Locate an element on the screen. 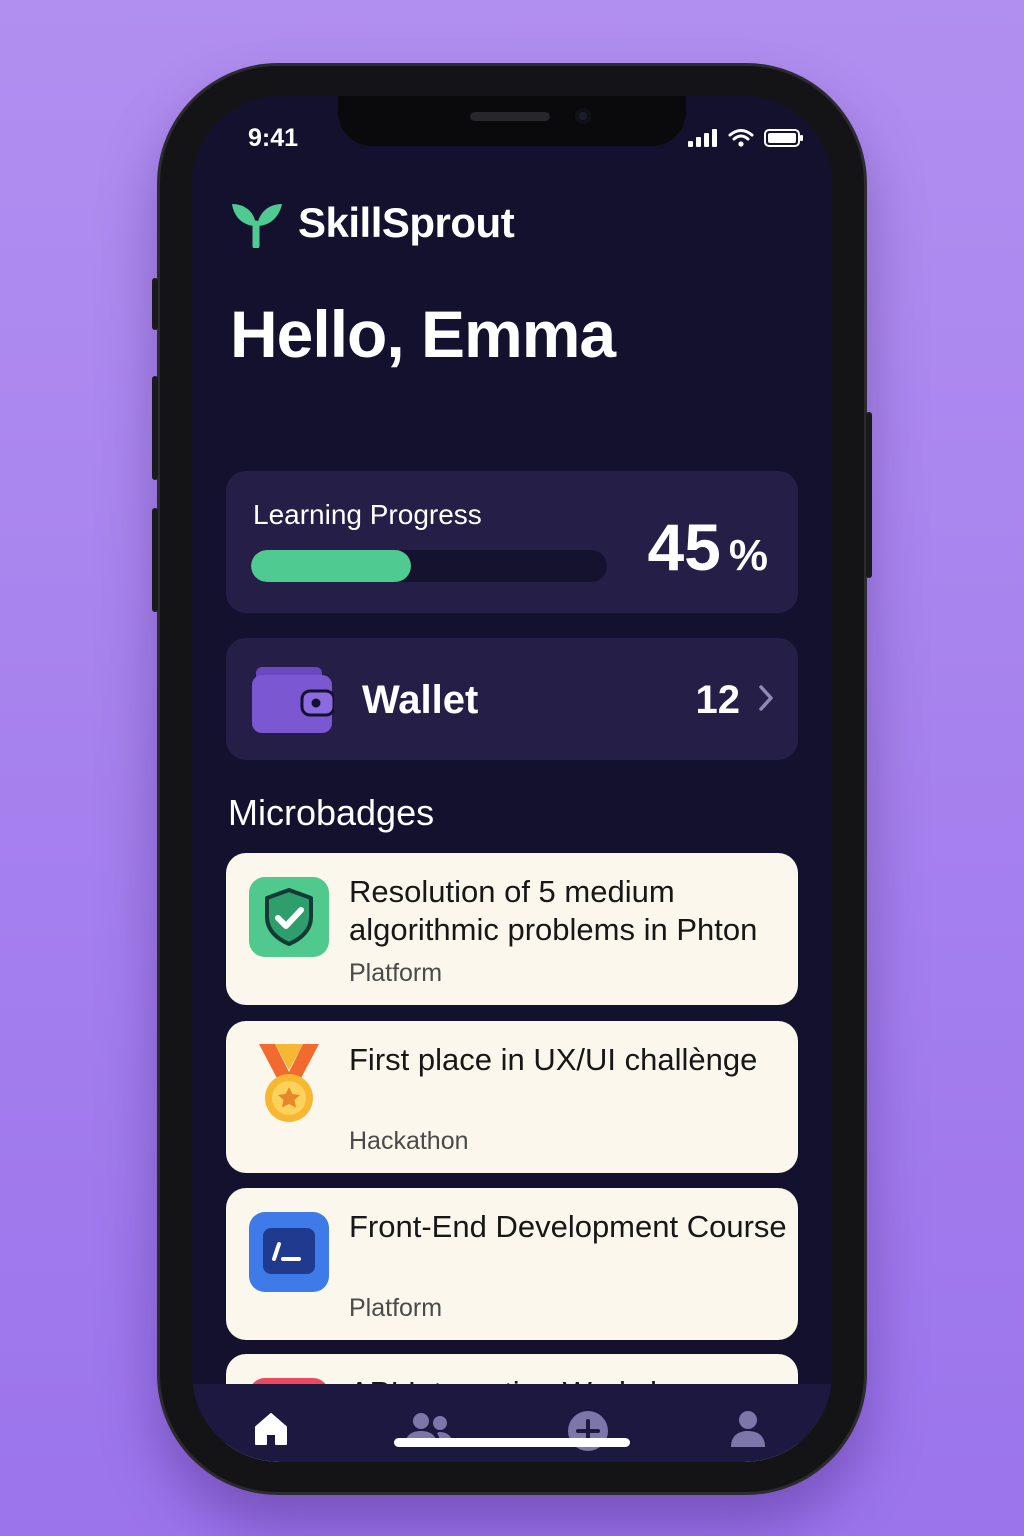  terminal-icon is located at coordinates (289, 1252).